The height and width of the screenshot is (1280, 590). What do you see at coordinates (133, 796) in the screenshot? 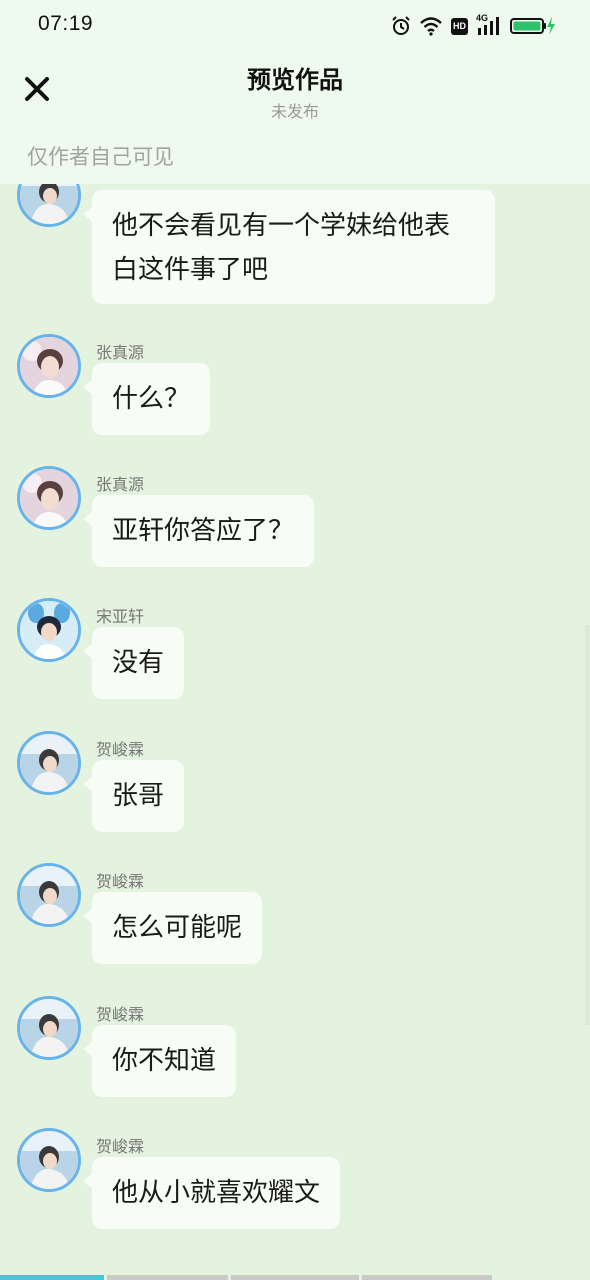
I see `message-bubble: 张哥` at bounding box center [133, 796].